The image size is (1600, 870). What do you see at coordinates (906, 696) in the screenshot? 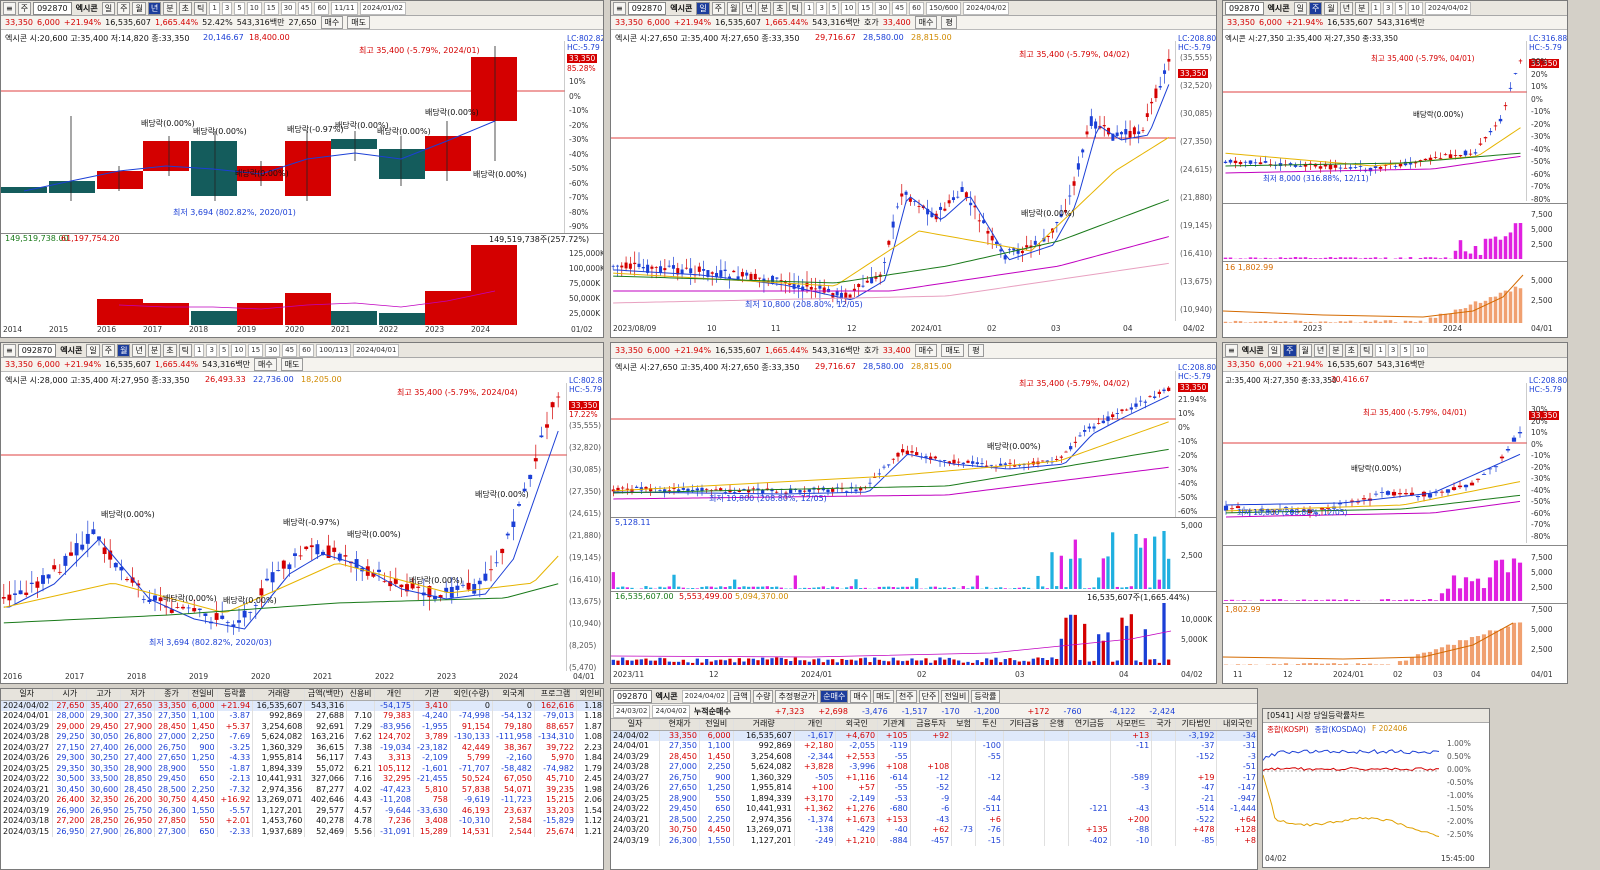
I see `opt-thousand: 천주` at bounding box center [906, 696].